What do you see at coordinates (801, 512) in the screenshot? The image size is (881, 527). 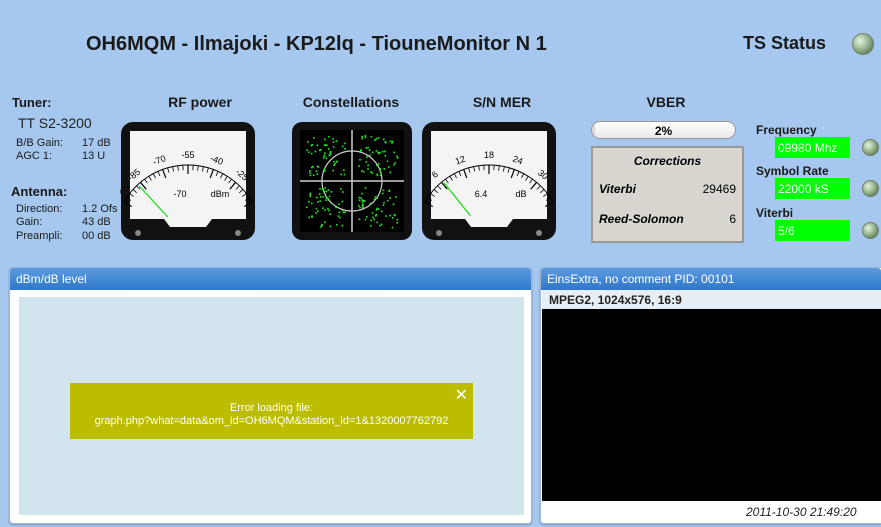 I see `video-timestamp: 2011-10-30 21:49:20` at bounding box center [801, 512].